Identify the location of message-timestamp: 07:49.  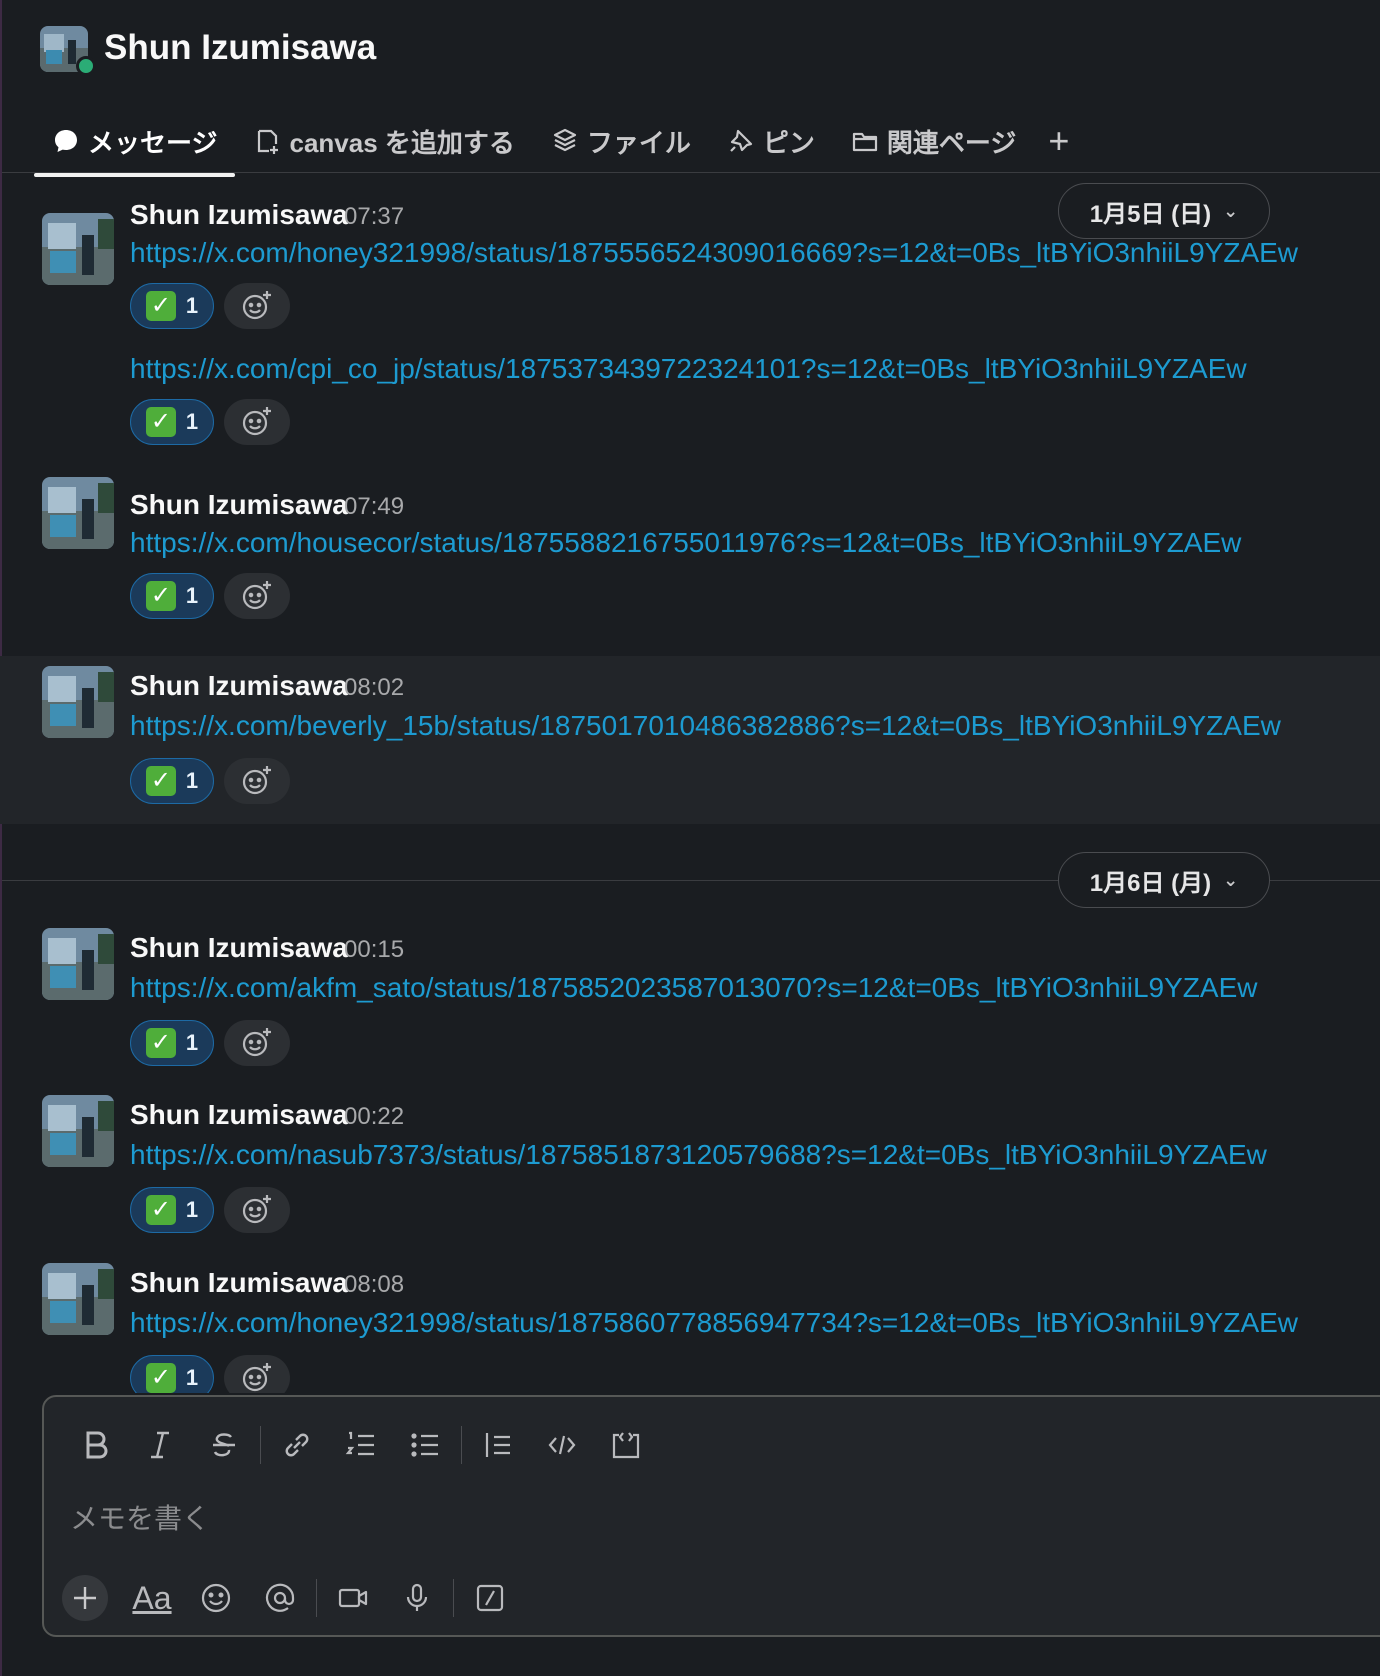
(374, 507).